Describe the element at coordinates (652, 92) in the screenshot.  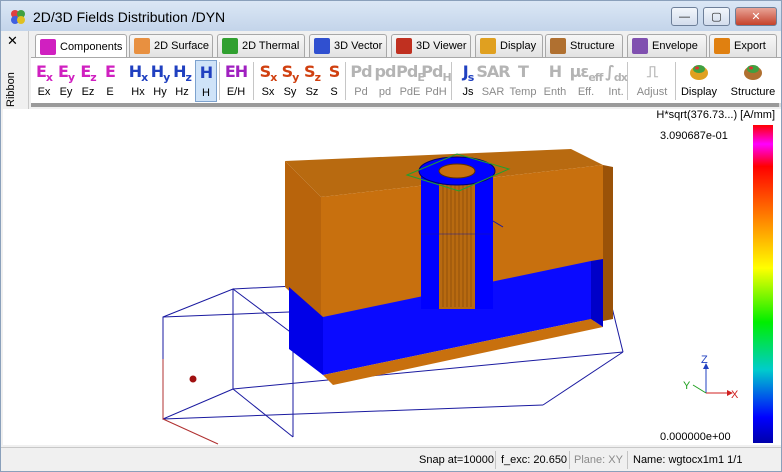
I see `toolbar-button-label: Adjust` at that location.